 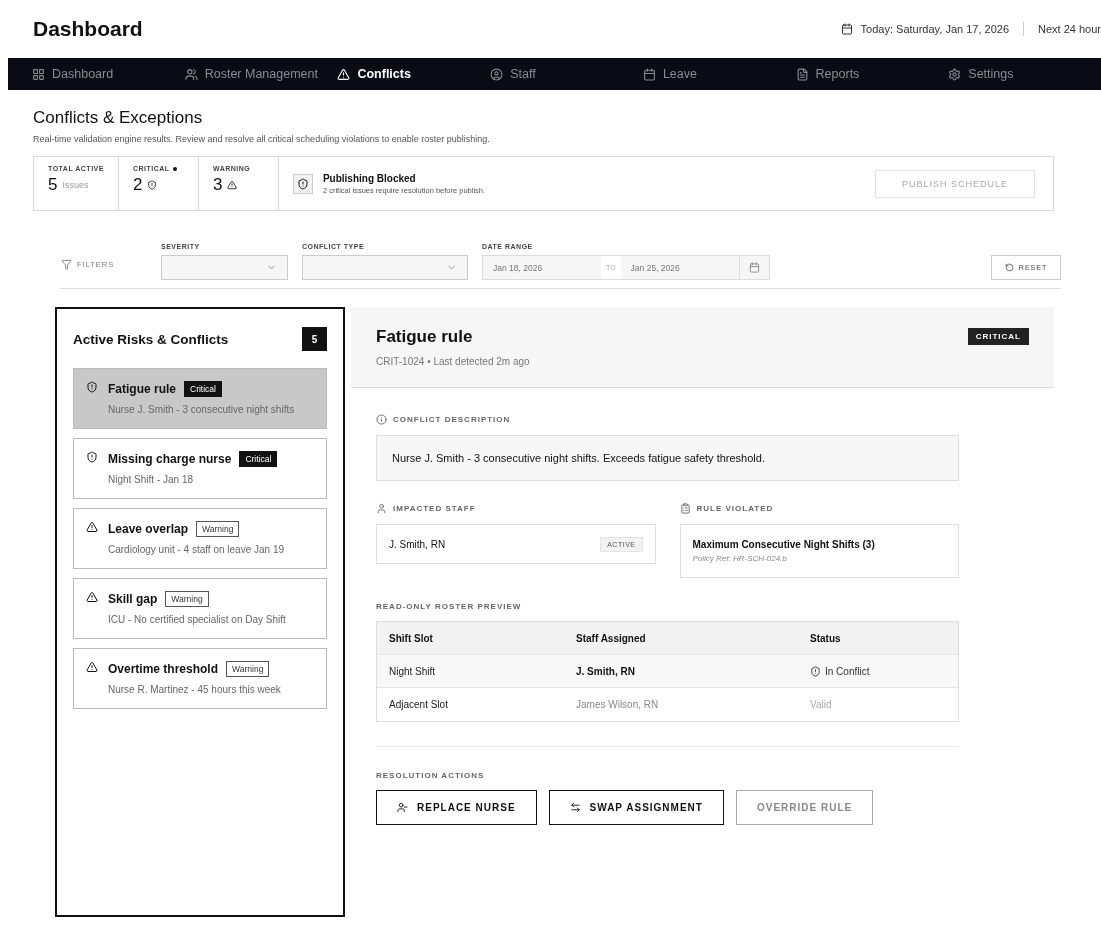 What do you see at coordinates (453, 361) in the screenshot?
I see `detail-meta: CRIT-1024 • Last detected 2m ago` at bounding box center [453, 361].